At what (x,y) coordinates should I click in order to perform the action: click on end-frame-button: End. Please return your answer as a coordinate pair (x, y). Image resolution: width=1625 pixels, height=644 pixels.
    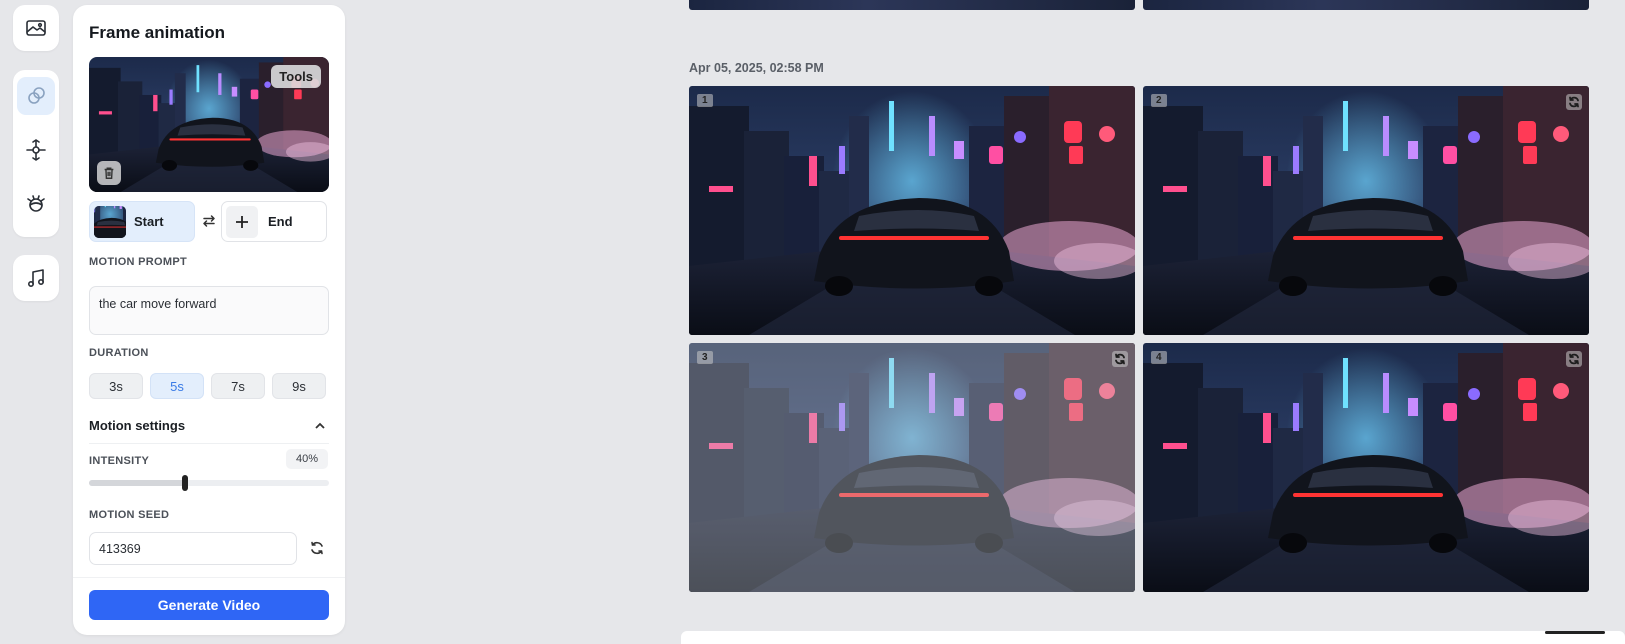
    Looking at the image, I should click on (274, 221).